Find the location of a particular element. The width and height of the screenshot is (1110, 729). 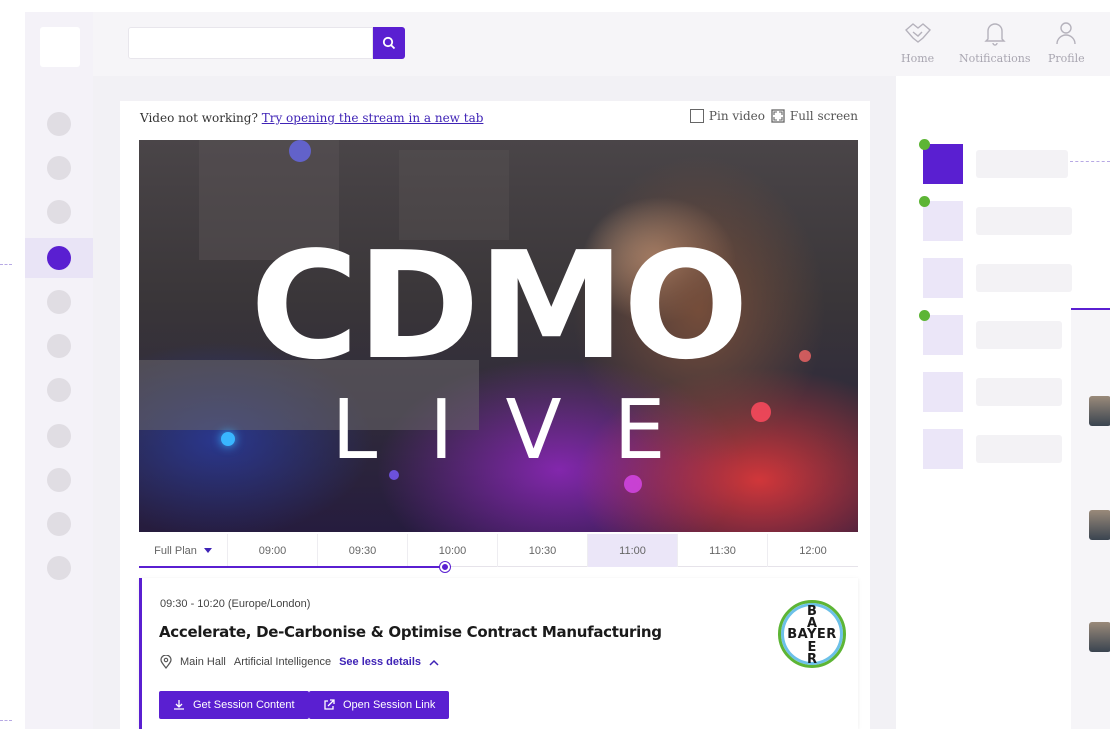

timeline-slot: 09:00 is located at coordinates (273, 550).